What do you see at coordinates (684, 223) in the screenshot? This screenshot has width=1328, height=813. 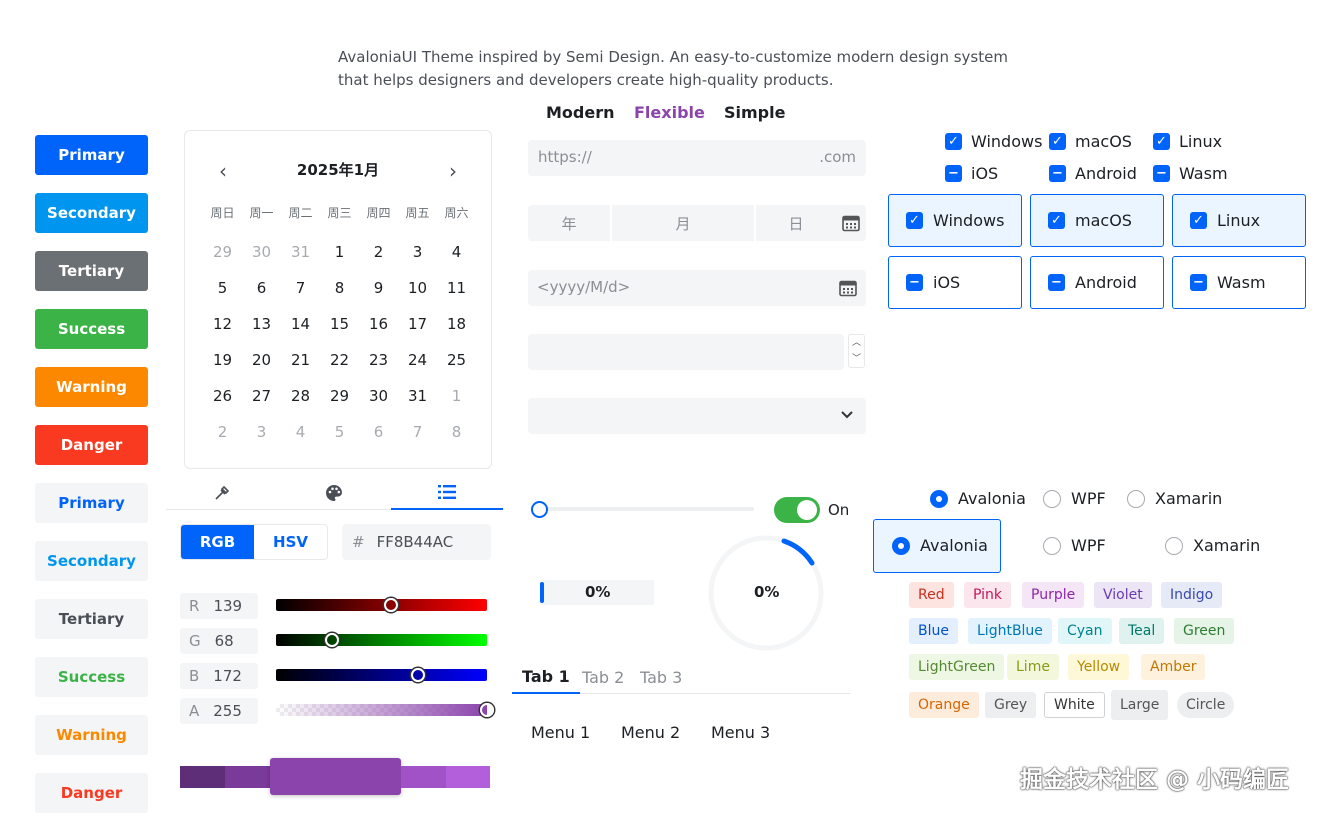 I see `month-field: 月` at bounding box center [684, 223].